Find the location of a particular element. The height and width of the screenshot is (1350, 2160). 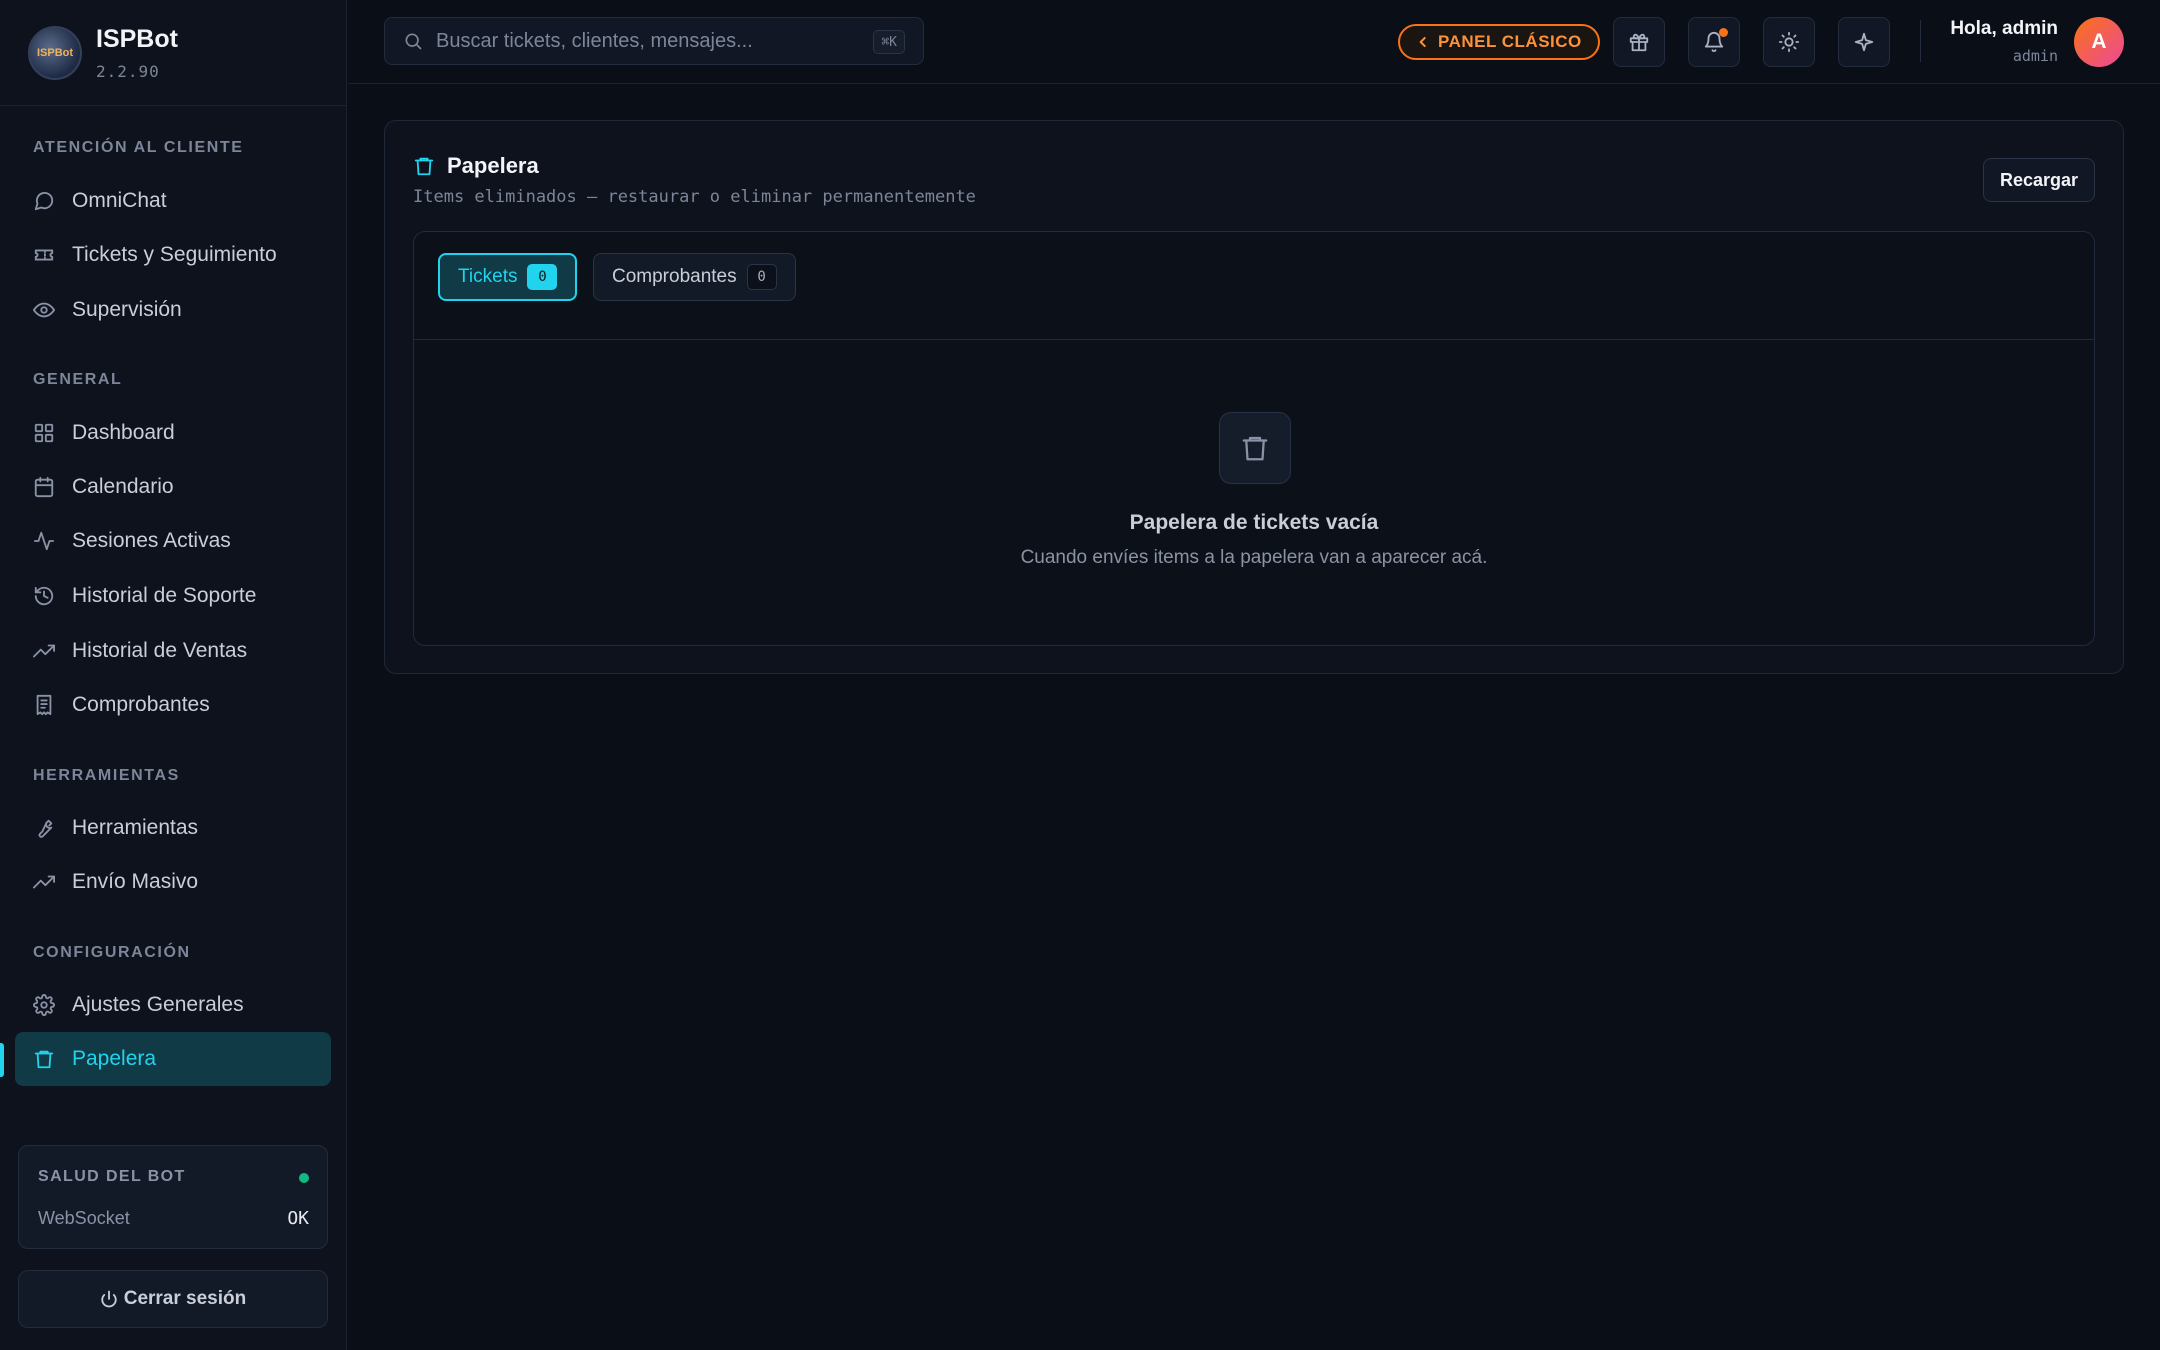

top-header: ⌘K PANEL CLÁSICO Hola, admin admin A is located at coordinates (1254, 42).